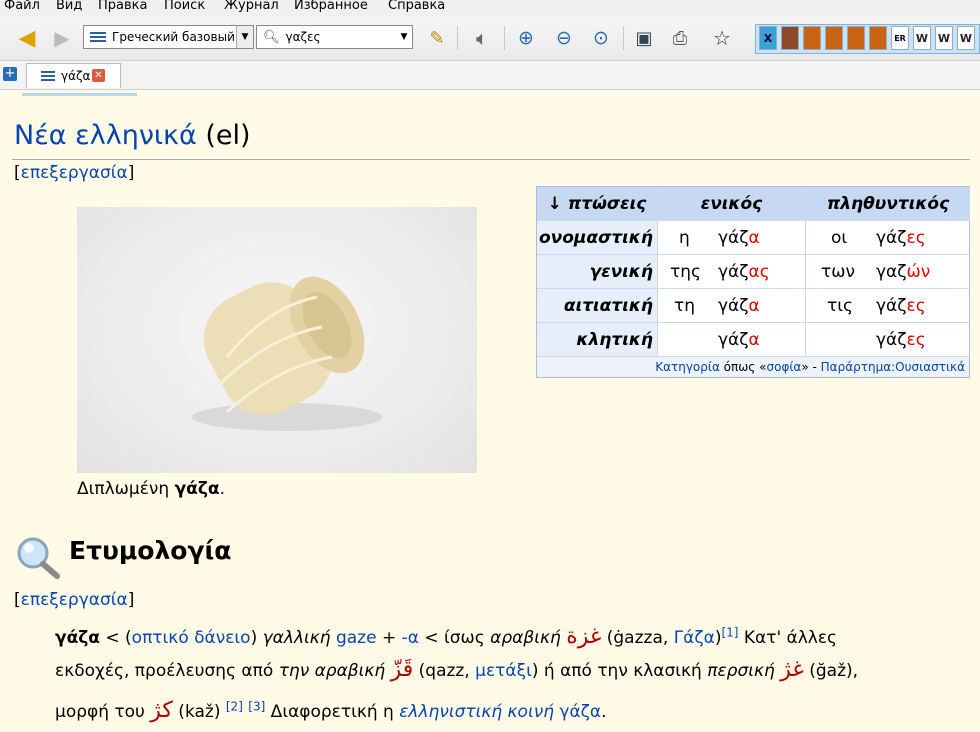  I want to click on silk-link: μετάξι, so click(503, 671).